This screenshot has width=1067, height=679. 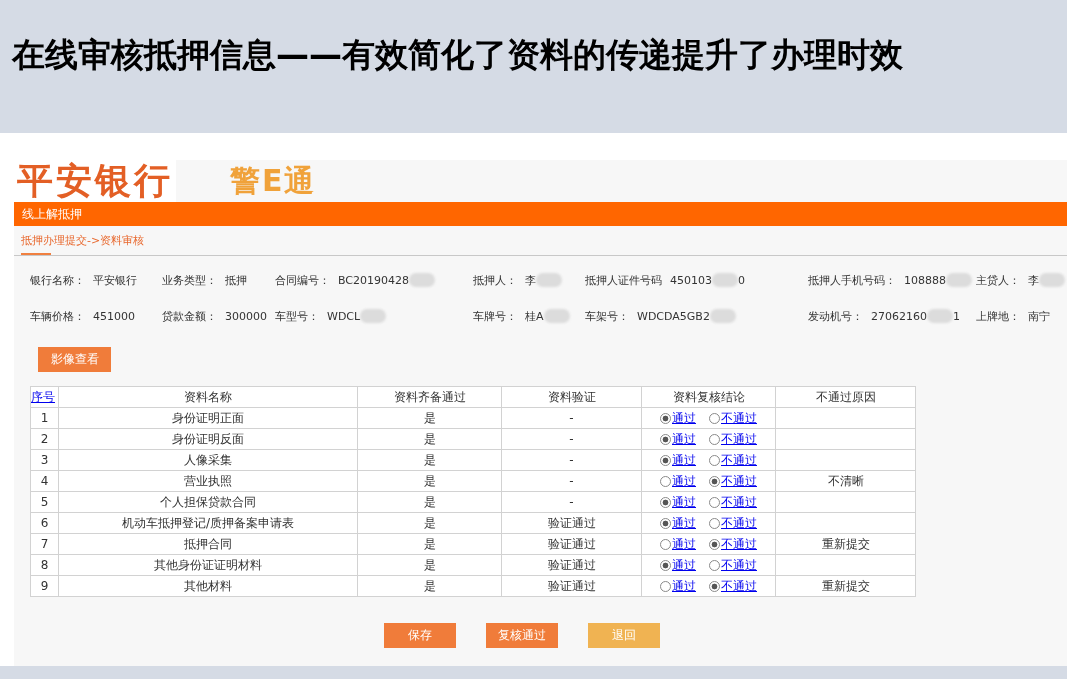 I want to click on field-value: BC20190428, so click(x=374, y=280).